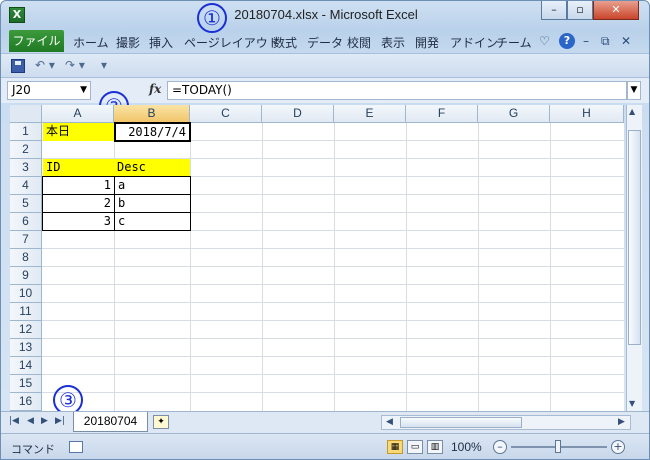 Image resolution: width=650 pixels, height=460 pixels. Describe the element at coordinates (395, 447) in the screenshot. I see `normal-view-icon: ▦` at that location.